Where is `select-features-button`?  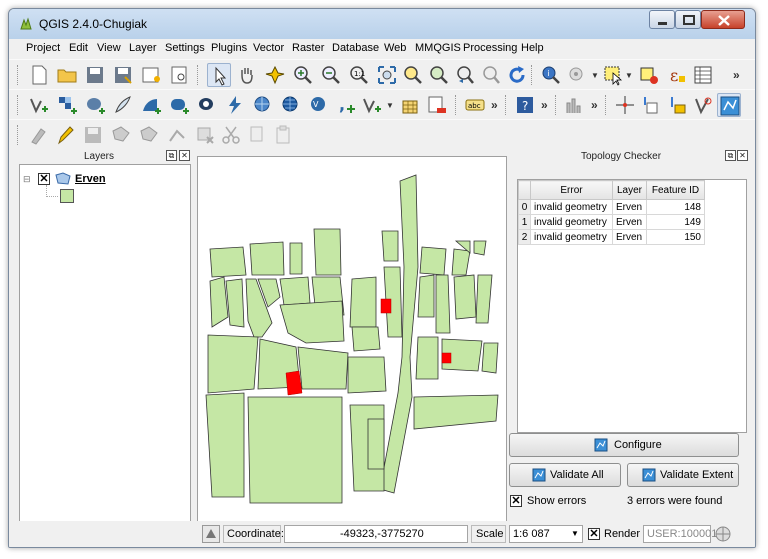 select-features-button is located at coordinates (613, 75).